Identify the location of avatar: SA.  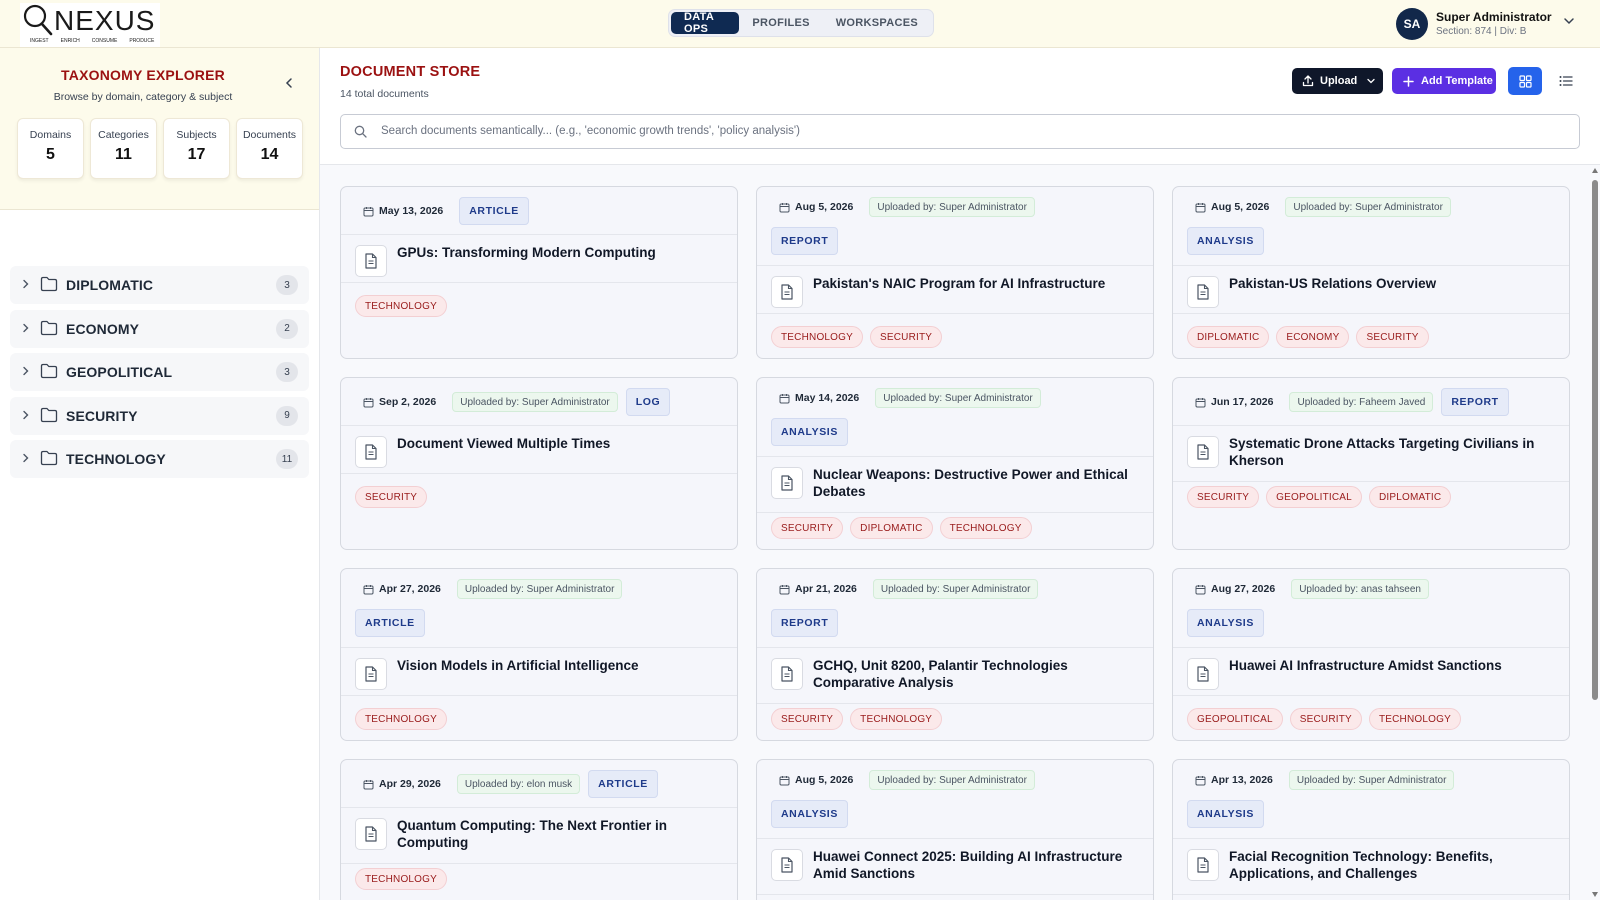
(1412, 24).